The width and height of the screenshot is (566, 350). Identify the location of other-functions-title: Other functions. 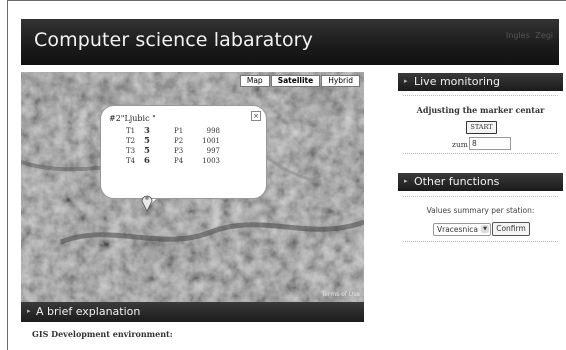
(457, 181).